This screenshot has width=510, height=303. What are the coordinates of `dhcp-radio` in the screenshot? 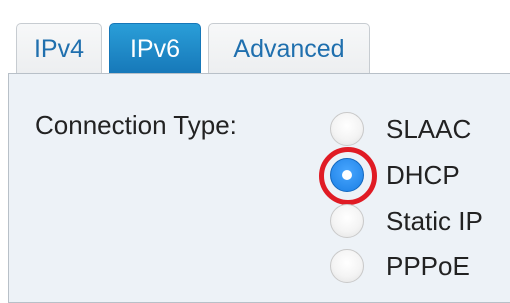 It's located at (348, 176).